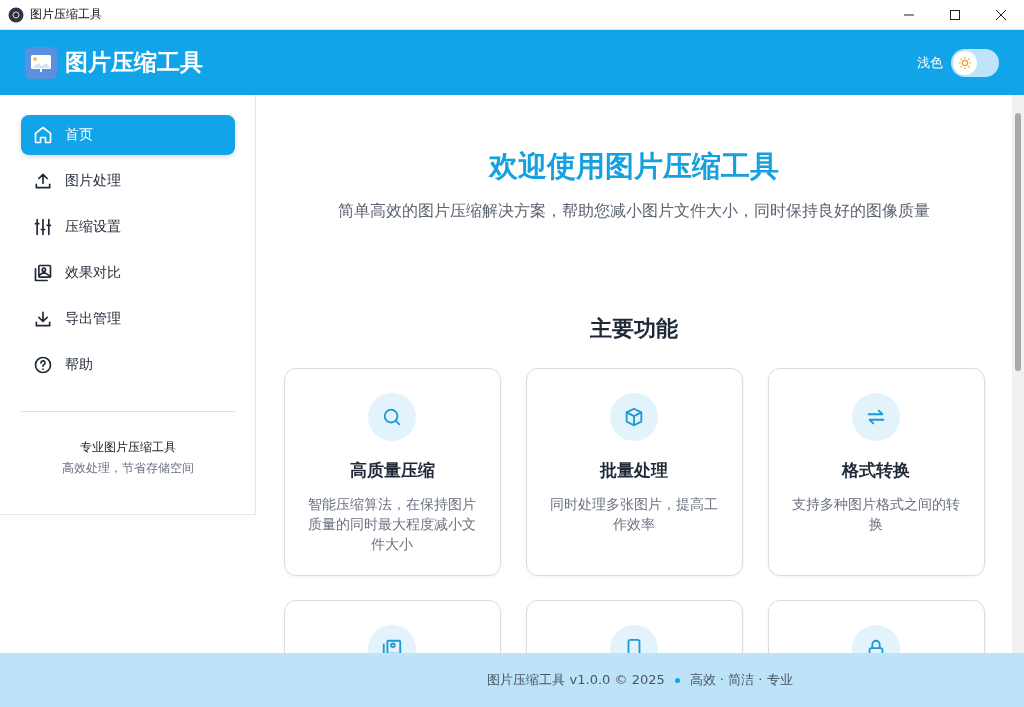 The height and width of the screenshot is (707, 1024). I want to click on sidebar-item: 帮助, so click(128, 365).